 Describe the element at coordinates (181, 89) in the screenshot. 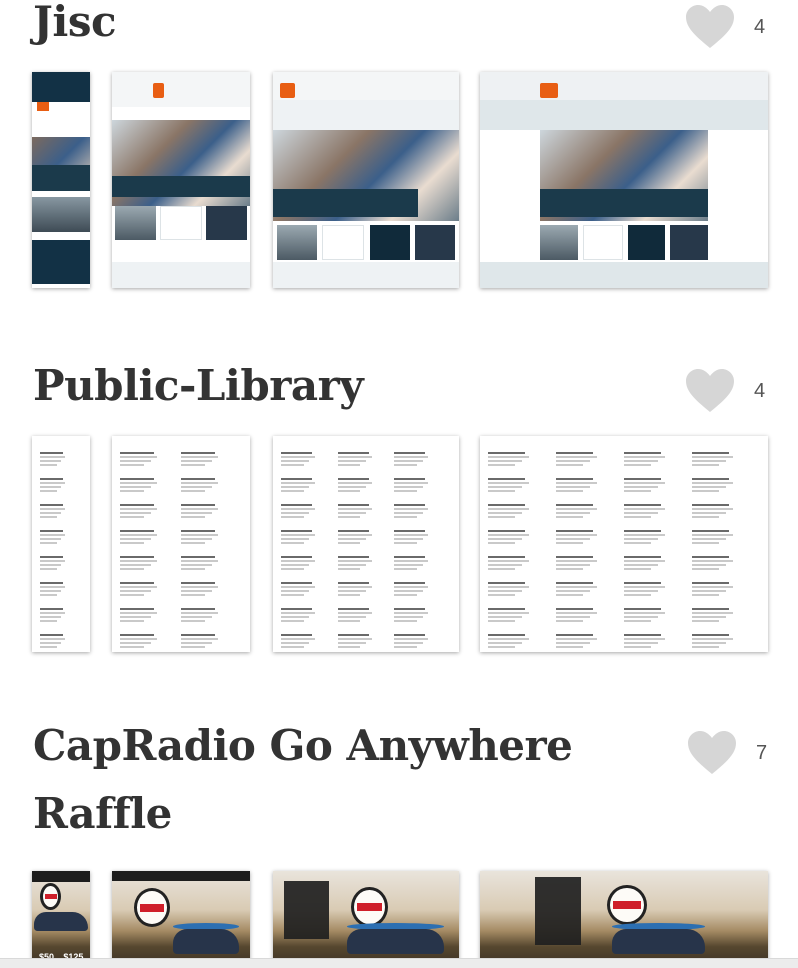

I see `thumb-header` at that location.